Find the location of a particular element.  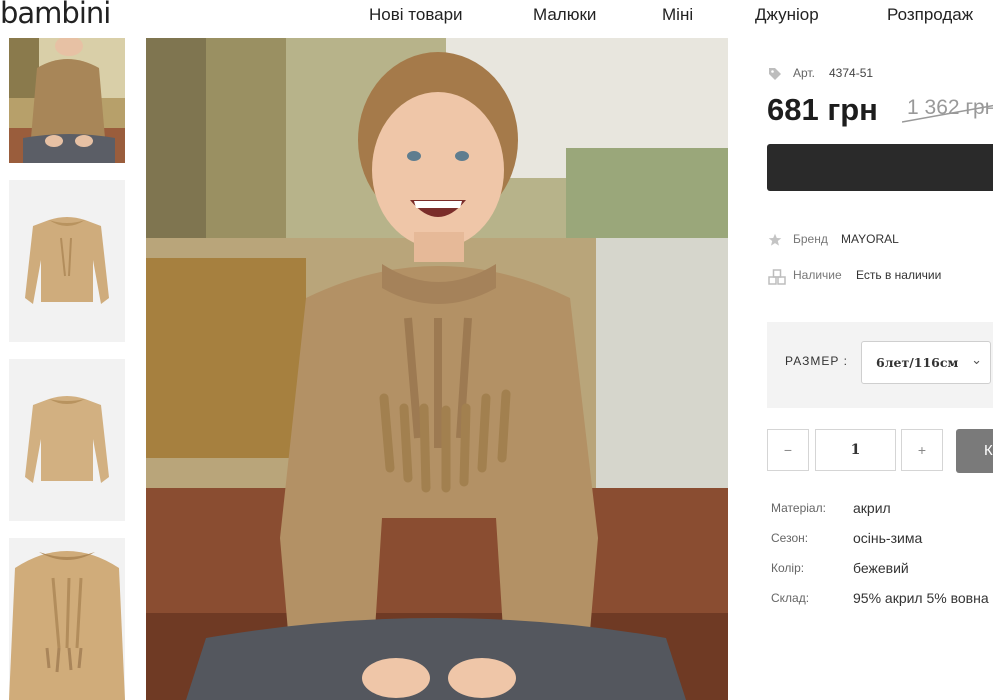

size-select: 6лет/116см ⌄ is located at coordinates (926, 362).